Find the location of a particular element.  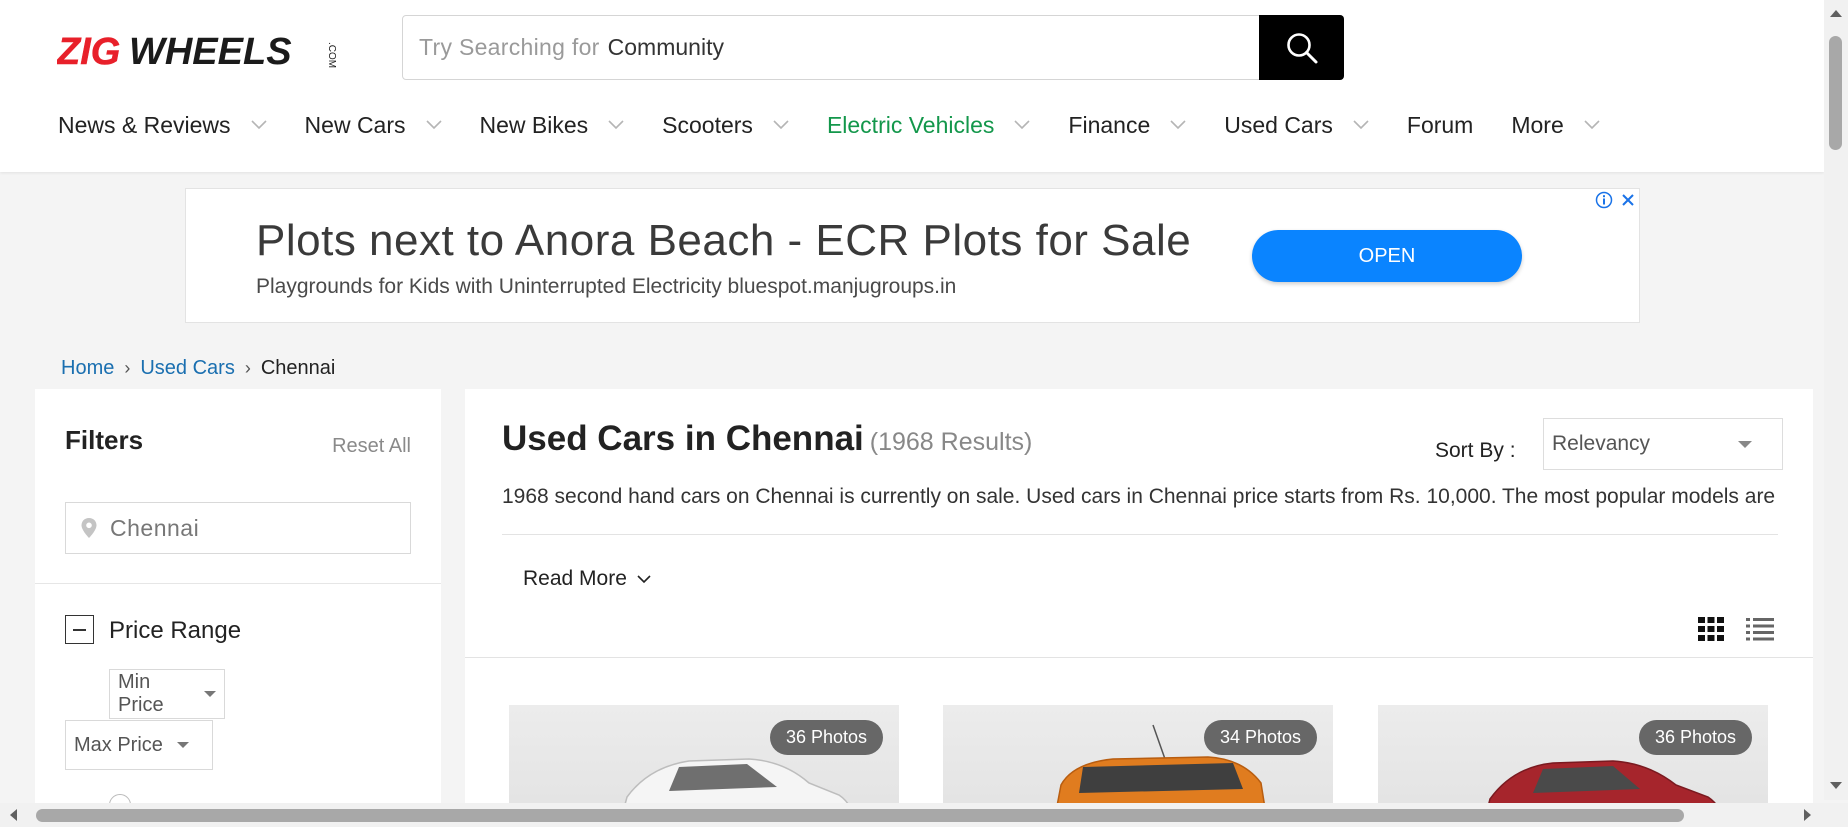

view-toggles is located at coordinates (1736, 631).